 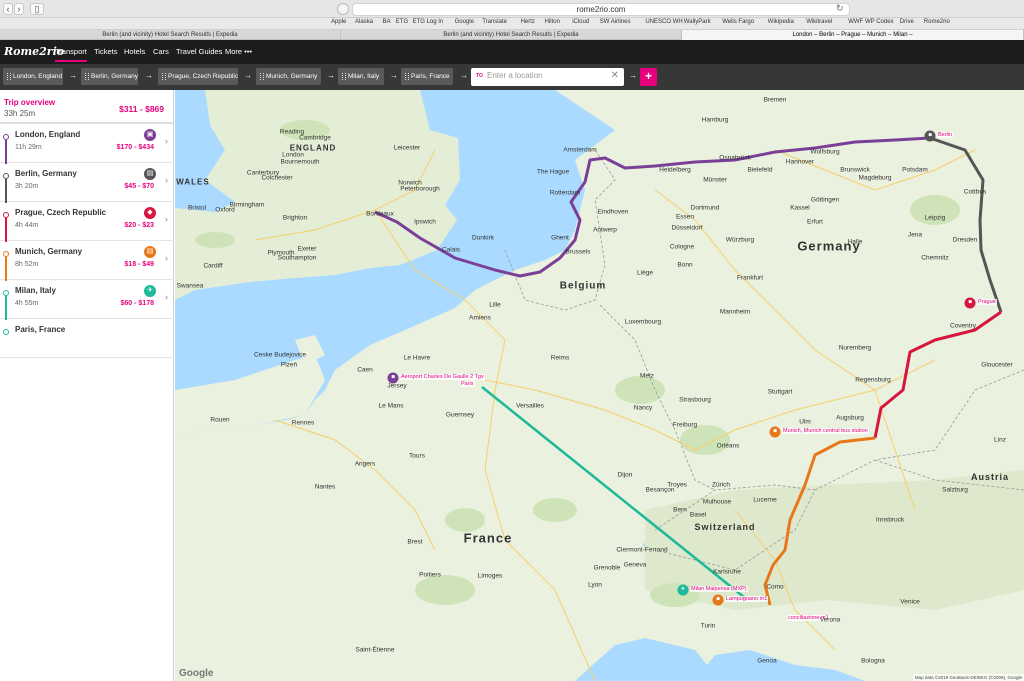 I want to click on bookmark-link: WWF, so click(x=855, y=22).